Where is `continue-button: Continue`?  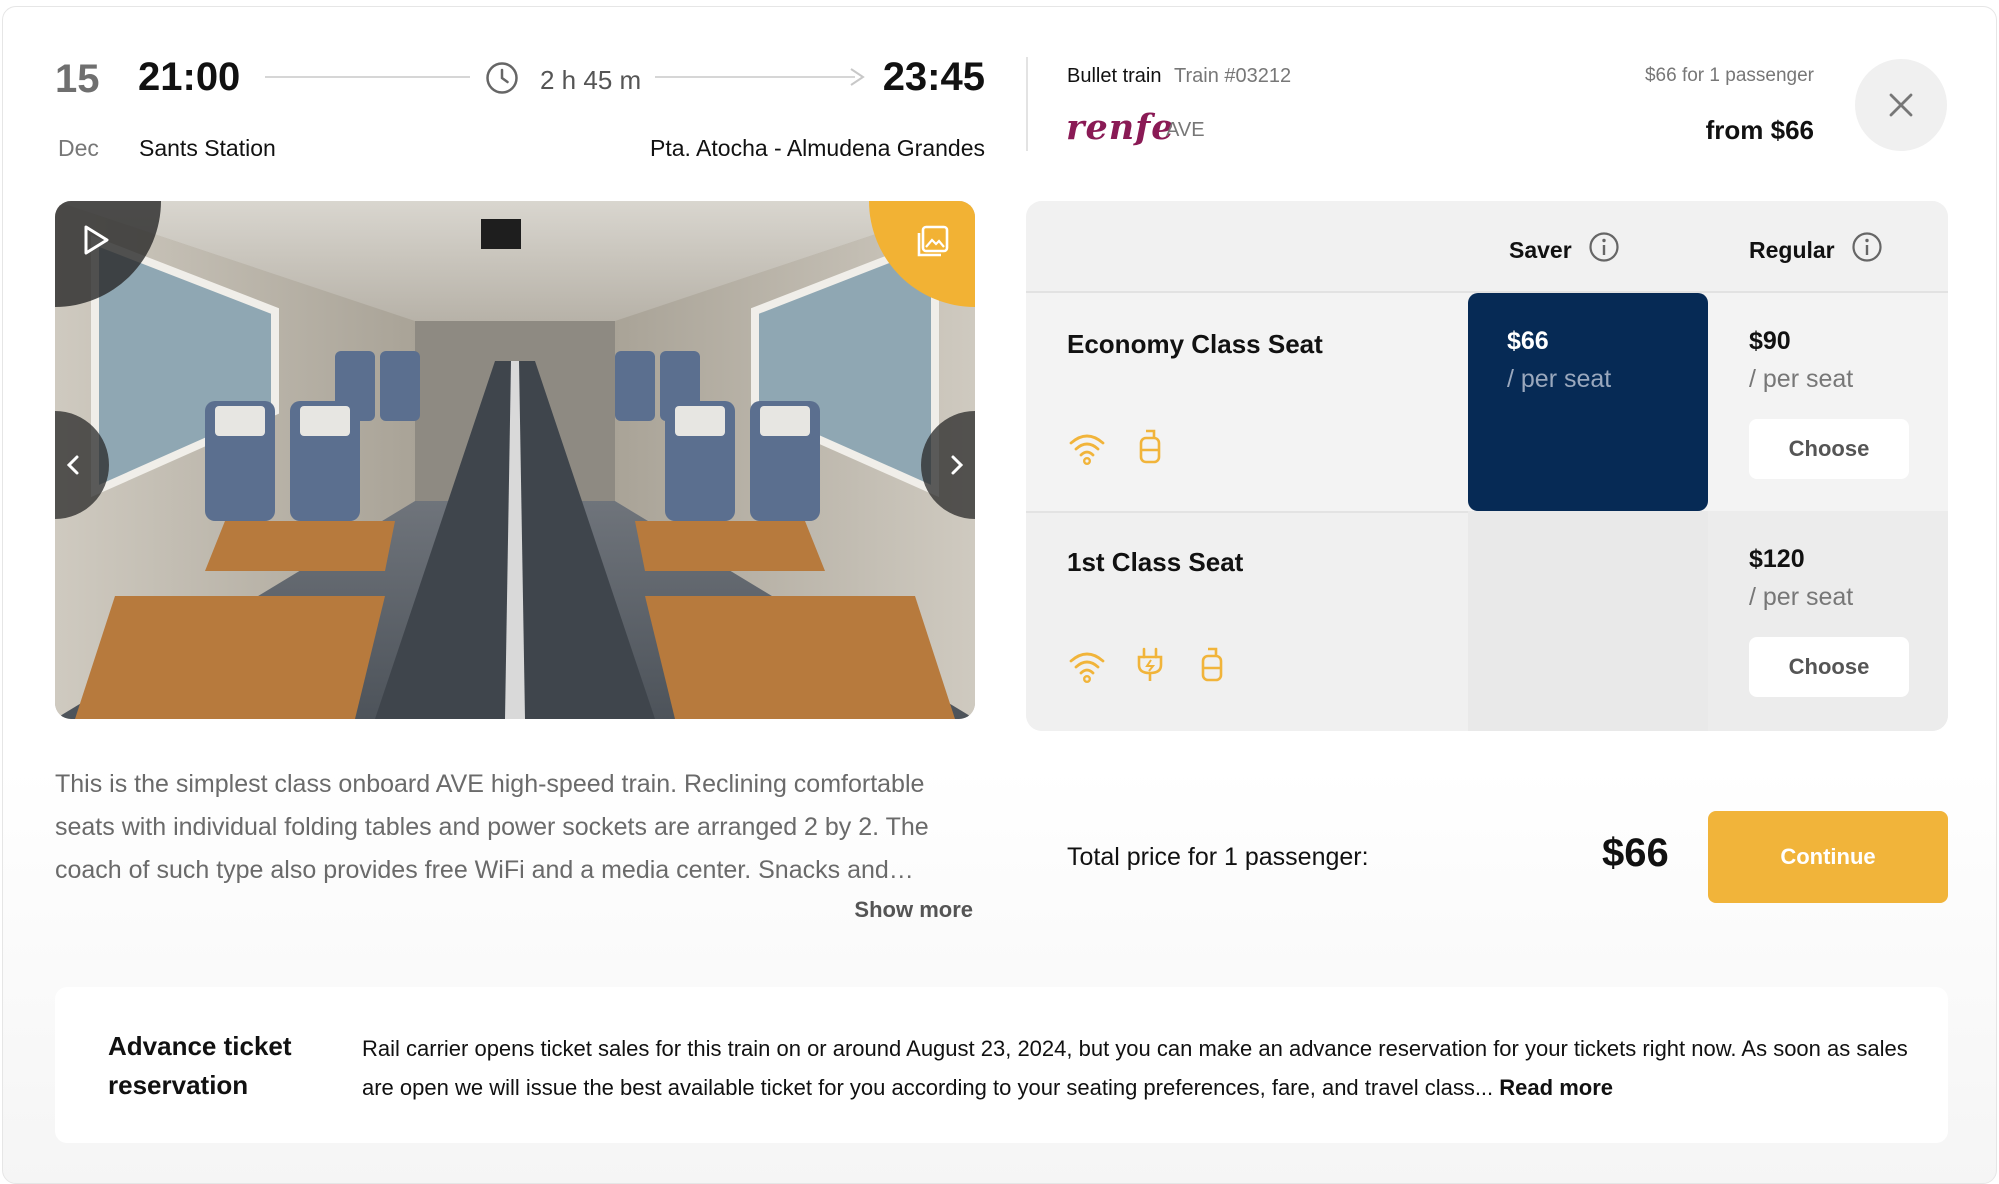 continue-button: Continue is located at coordinates (1828, 857).